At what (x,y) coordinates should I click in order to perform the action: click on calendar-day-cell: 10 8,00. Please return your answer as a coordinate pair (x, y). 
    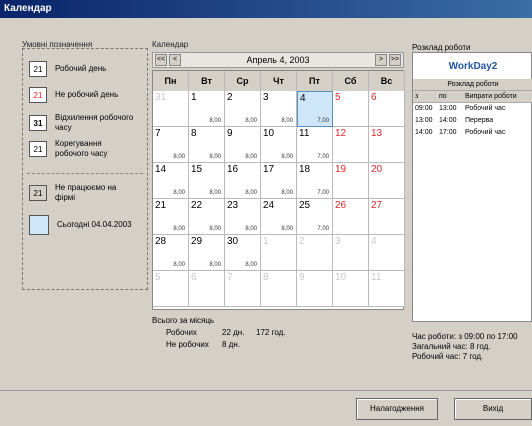
    Looking at the image, I should click on (279, 145).